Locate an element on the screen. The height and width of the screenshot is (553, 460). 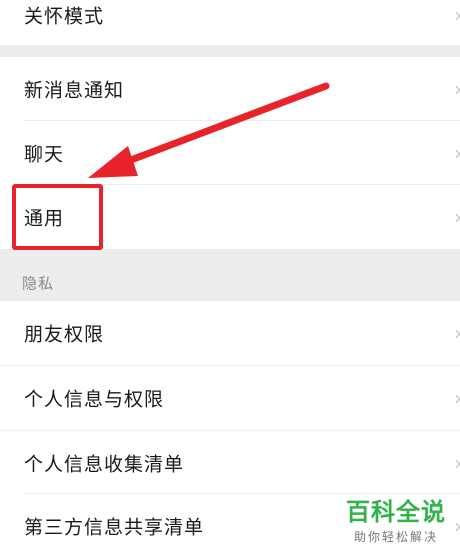
settings-row-label: 新消息通知 is located at coordinates (74, 90).